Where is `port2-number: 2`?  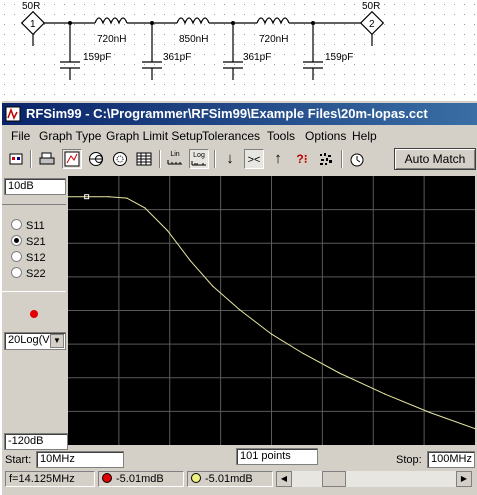 port2-number: 2 is located at coordinates (372, 24).